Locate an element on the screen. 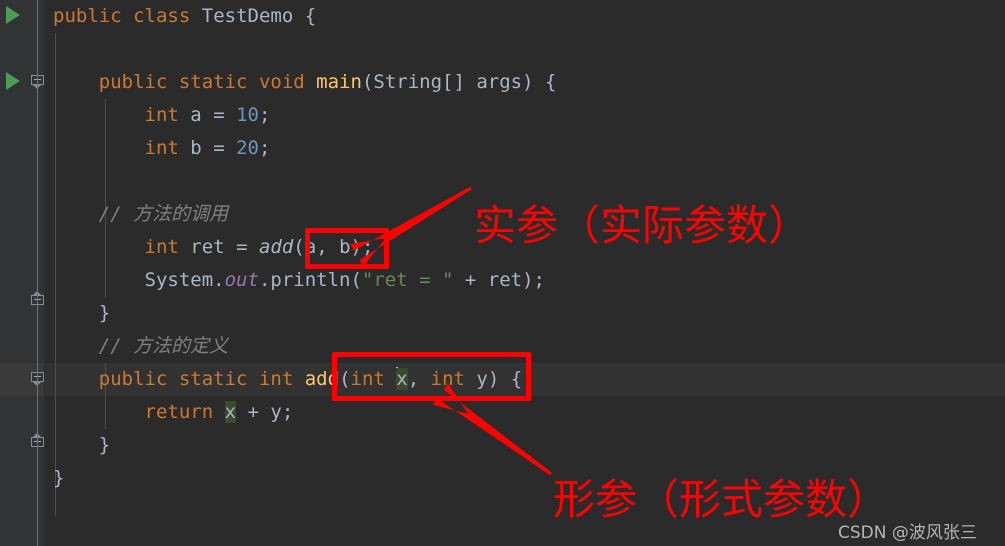 The width and height of the screenshot is (1005, 546). fold-rail is located at coordinates (37, 273).